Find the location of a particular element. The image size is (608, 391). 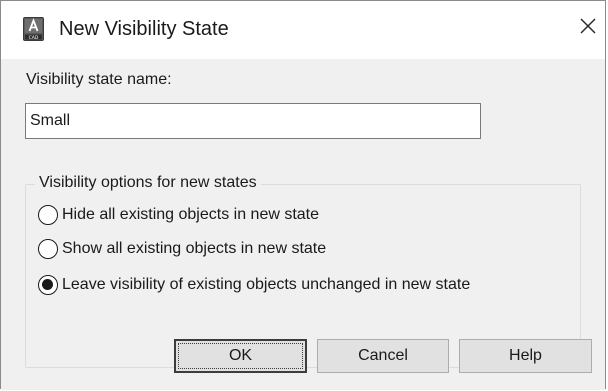

svg-text: CAD is located at coordinates (34, 38).